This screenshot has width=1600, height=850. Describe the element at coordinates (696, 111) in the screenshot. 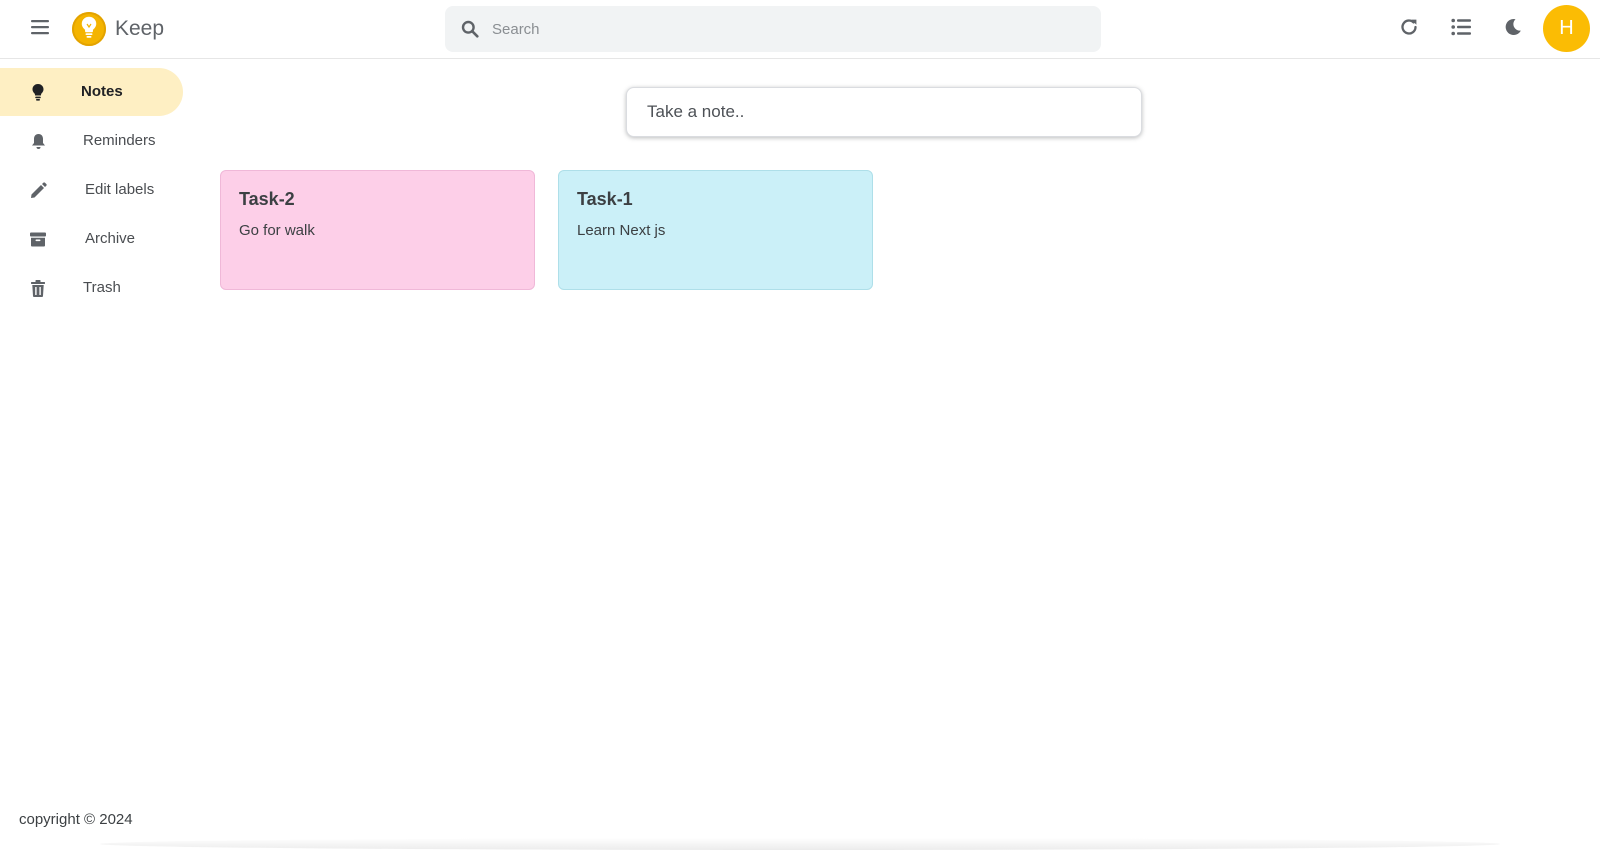

I see `take-note-placeholder: Take a note..` at that location.